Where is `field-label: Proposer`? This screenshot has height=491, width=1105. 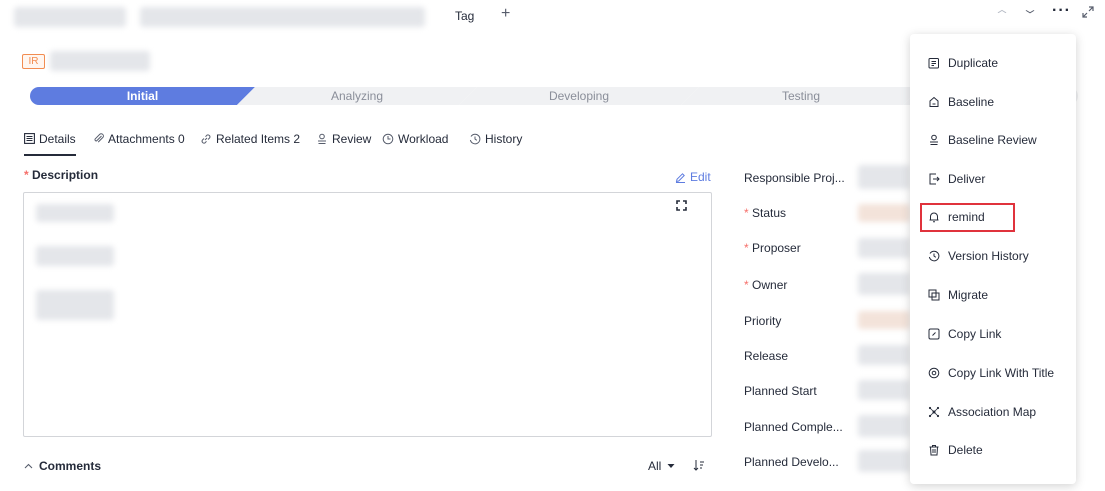
field-label: Proposer is located at coordinates (776, 248).